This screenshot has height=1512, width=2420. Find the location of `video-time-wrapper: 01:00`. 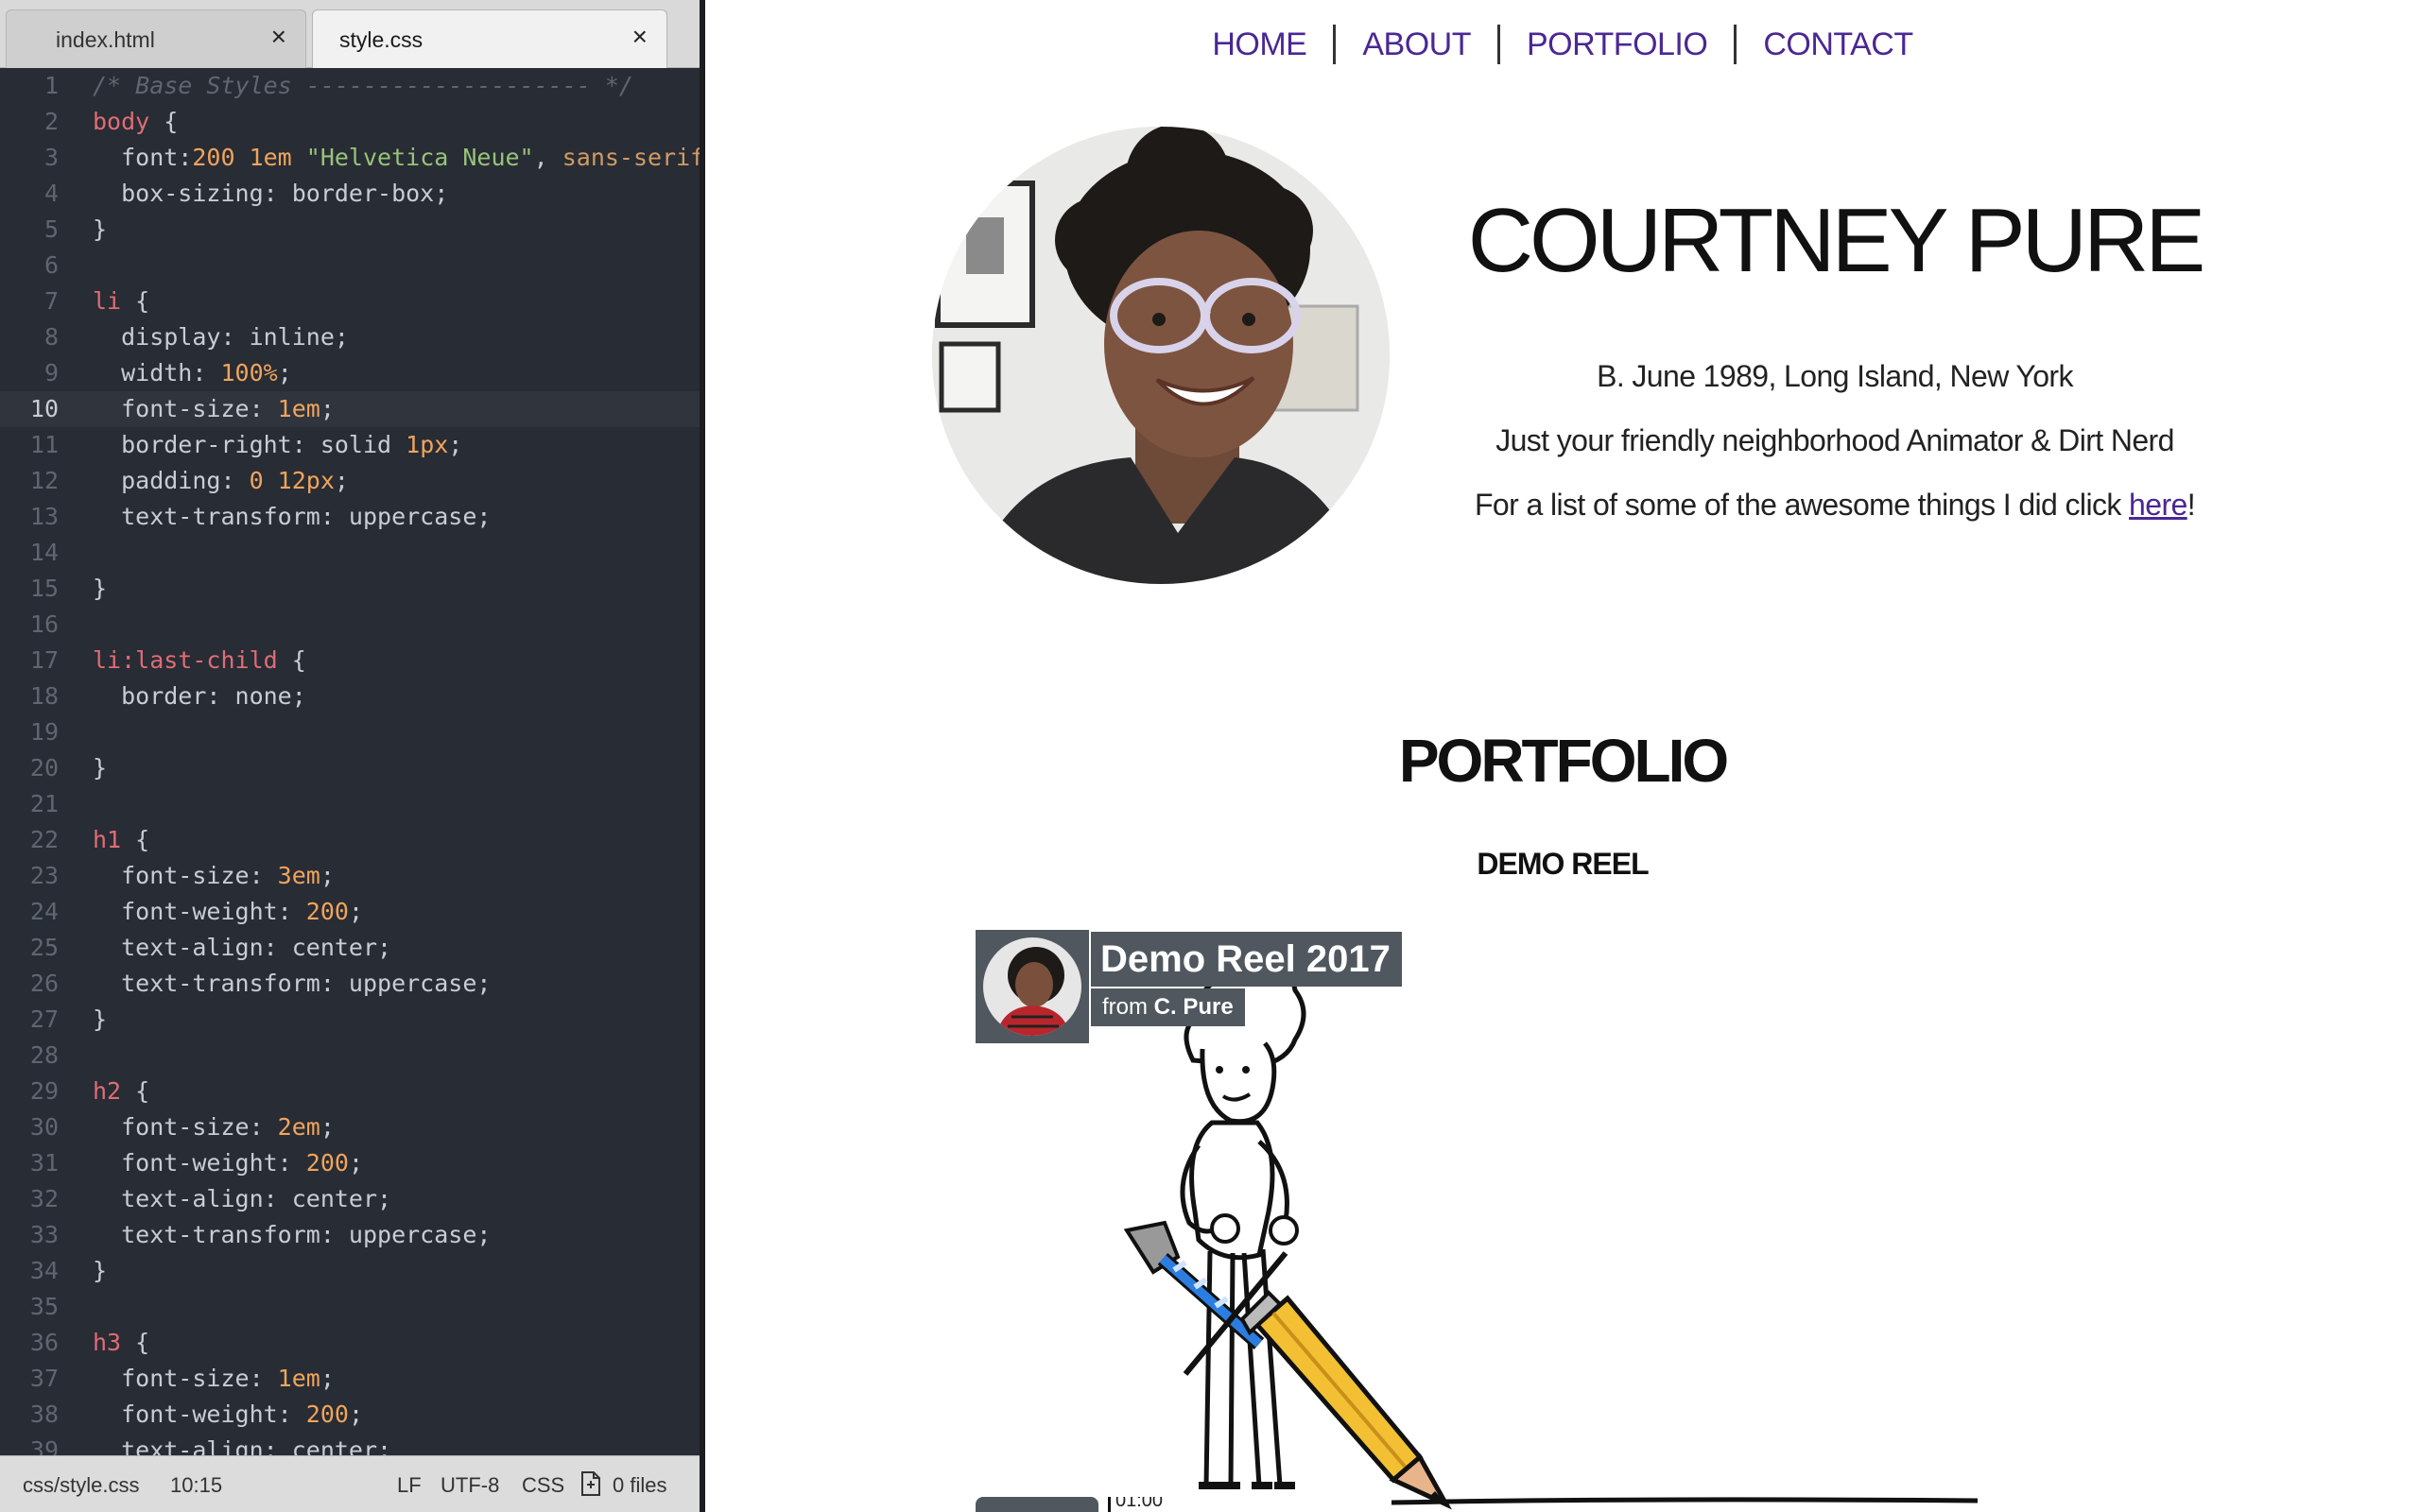

video-time-wrapper: 01:00 is located at coordinates (1139, 1504).